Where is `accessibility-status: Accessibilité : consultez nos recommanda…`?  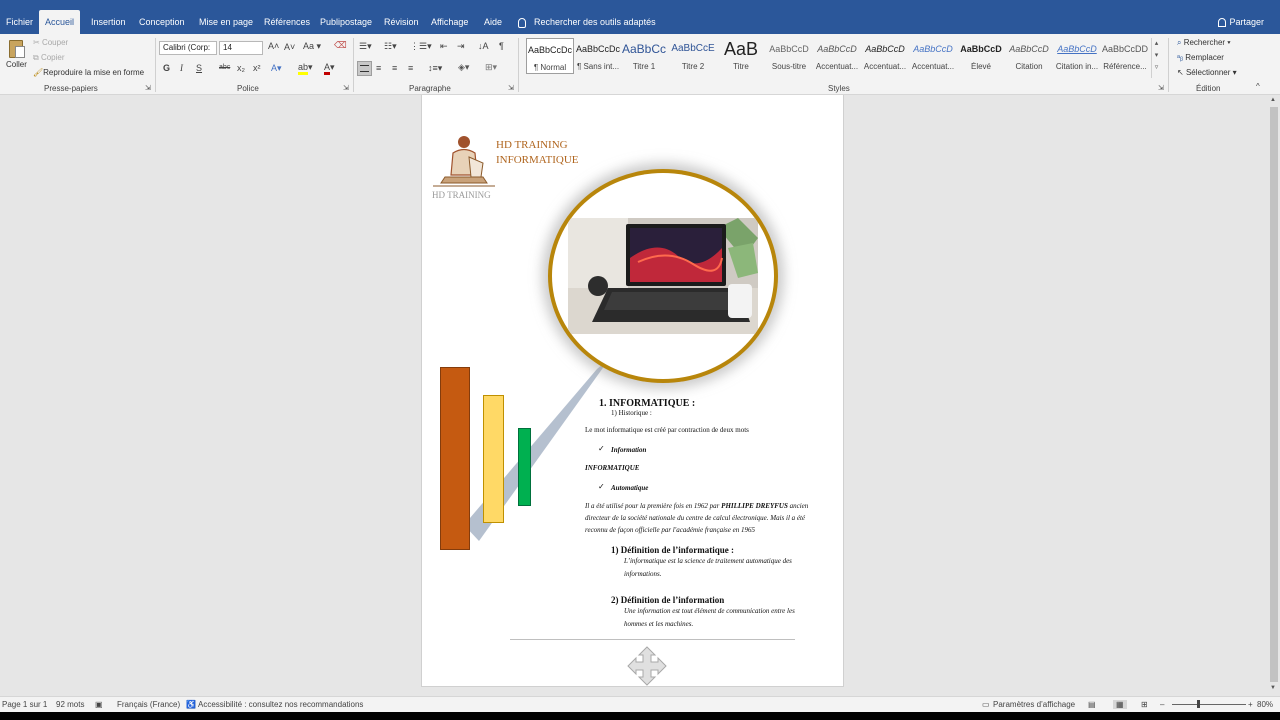
accessibility-status: Accessibilité : consultez nos recommanda… is located at coordinates (280, 704).